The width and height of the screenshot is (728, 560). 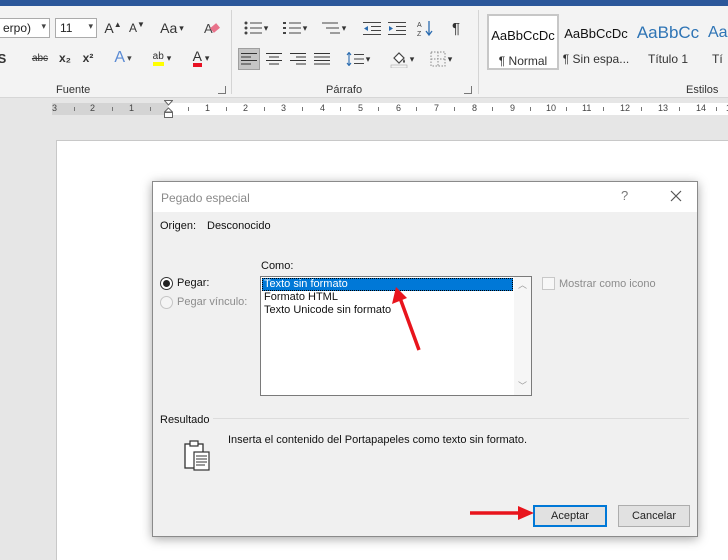 I want to click on grow-font-button: A ▲, so click(x=113, y=28).